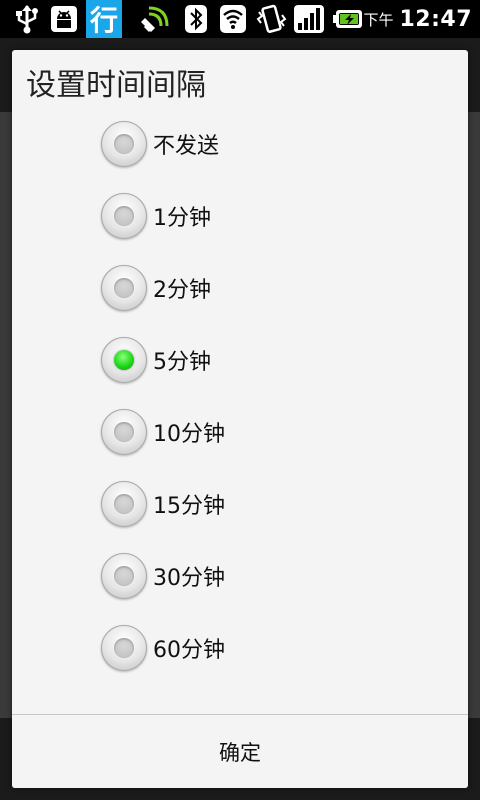 Image resolution: width=480 pixels, height=800 pixels. I want to click on usb-icon, so click(27, 19).